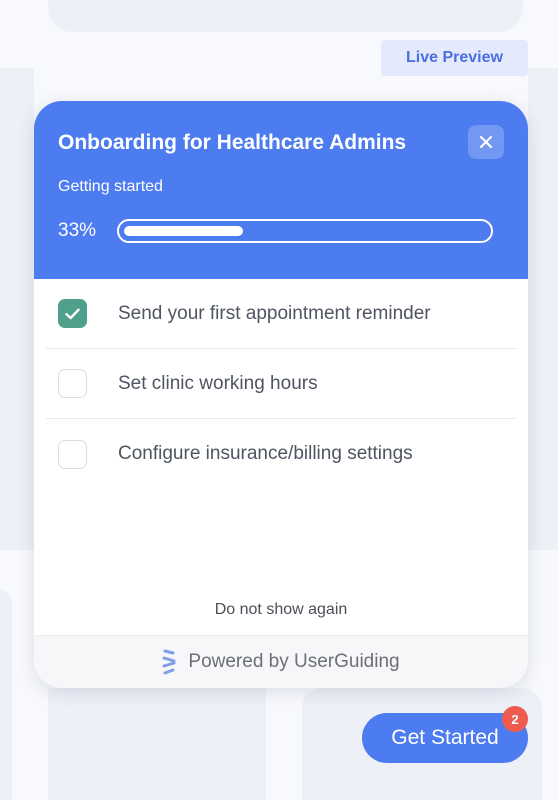 The image size is (558, 800). What do you see at coordinates (305, 231) in the screenshot?
I see `progress-bar` at bounding box center [305, 231].